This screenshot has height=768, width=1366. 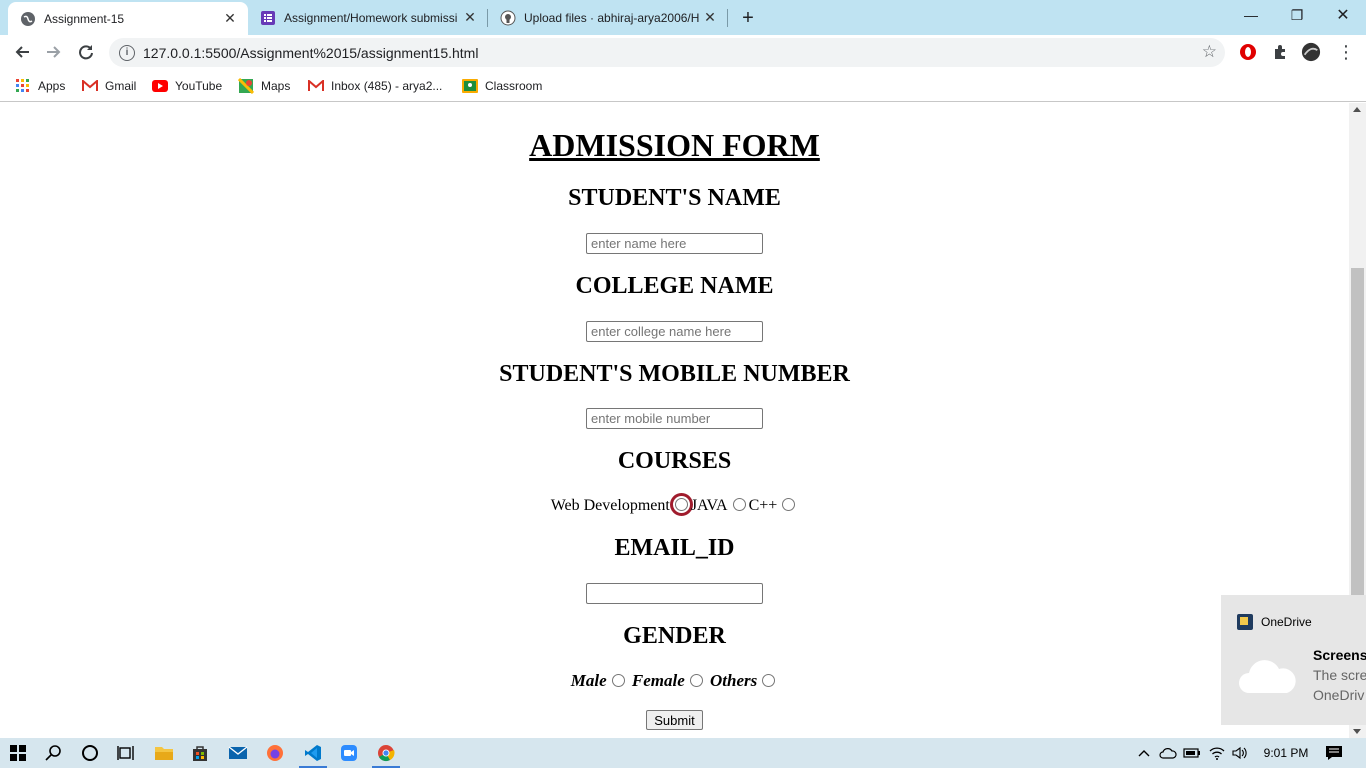 What do you see at coordinates (1245, 622) in the screenshot?
I see `onedrive-app-icon` at bounding box center [1245, 622].